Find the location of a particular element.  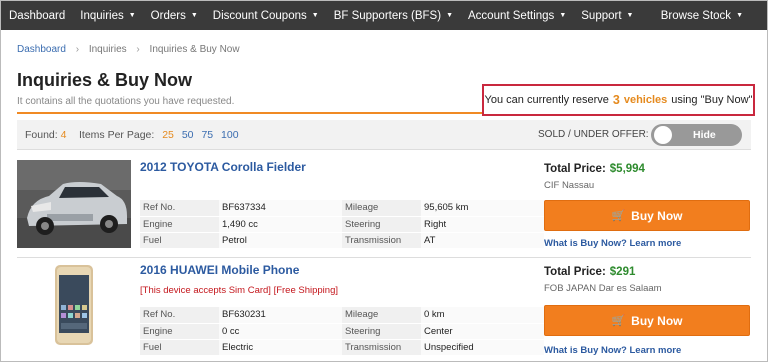

spec-row: Ref No. BF637334 Mileage 95,605 km is located at coordinates (342, 208).